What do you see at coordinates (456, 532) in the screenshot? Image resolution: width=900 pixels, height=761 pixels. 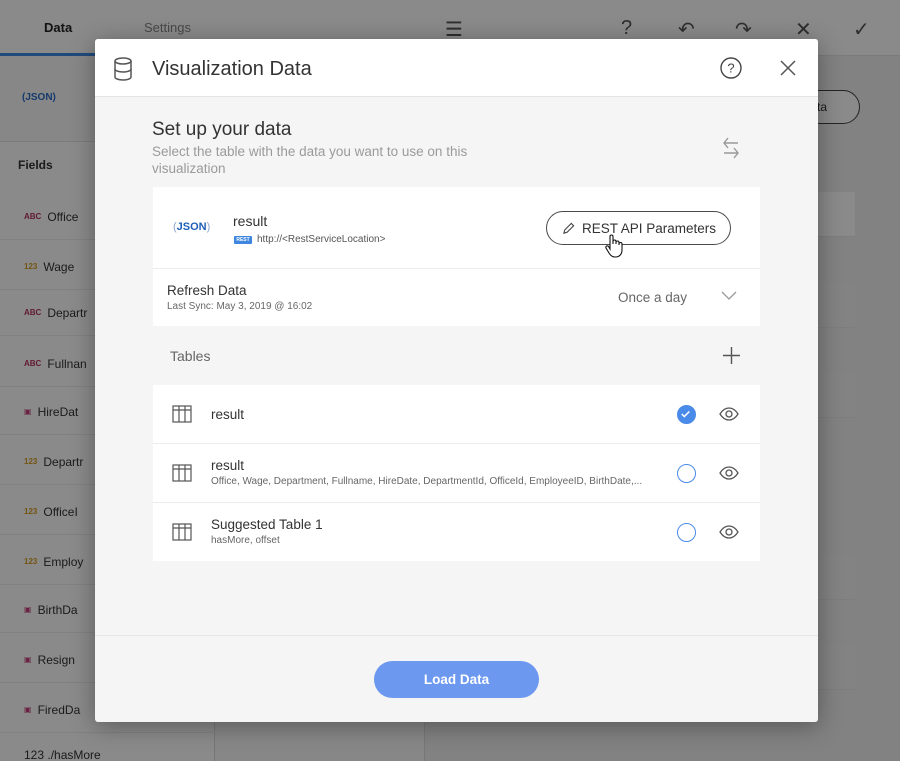 I see `table-row: Suggested Table 1 hasMore, offset` at bounding box center [456, 532].